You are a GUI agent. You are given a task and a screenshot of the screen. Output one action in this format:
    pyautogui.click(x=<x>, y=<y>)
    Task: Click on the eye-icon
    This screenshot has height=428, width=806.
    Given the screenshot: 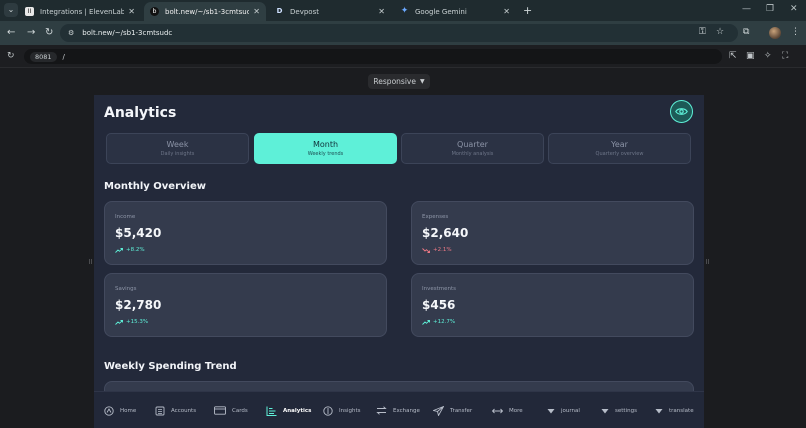 What is the action you would take?
    pyautogui.click(x=681, y=111)
    